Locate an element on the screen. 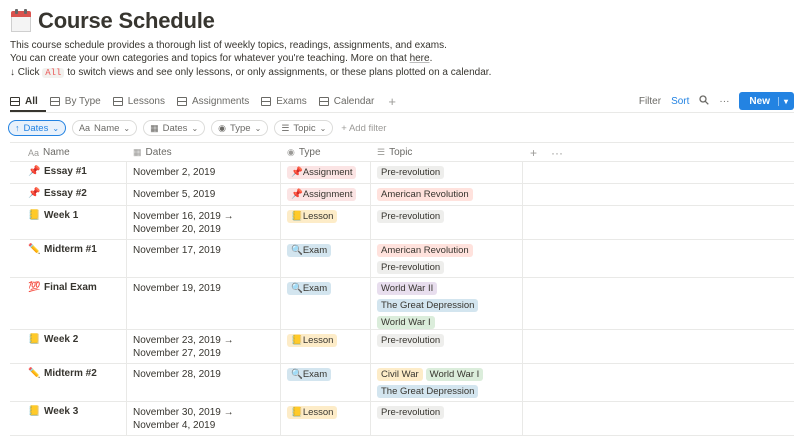  chevron-down-icon: ▾ is located at coordinates (782, 101).